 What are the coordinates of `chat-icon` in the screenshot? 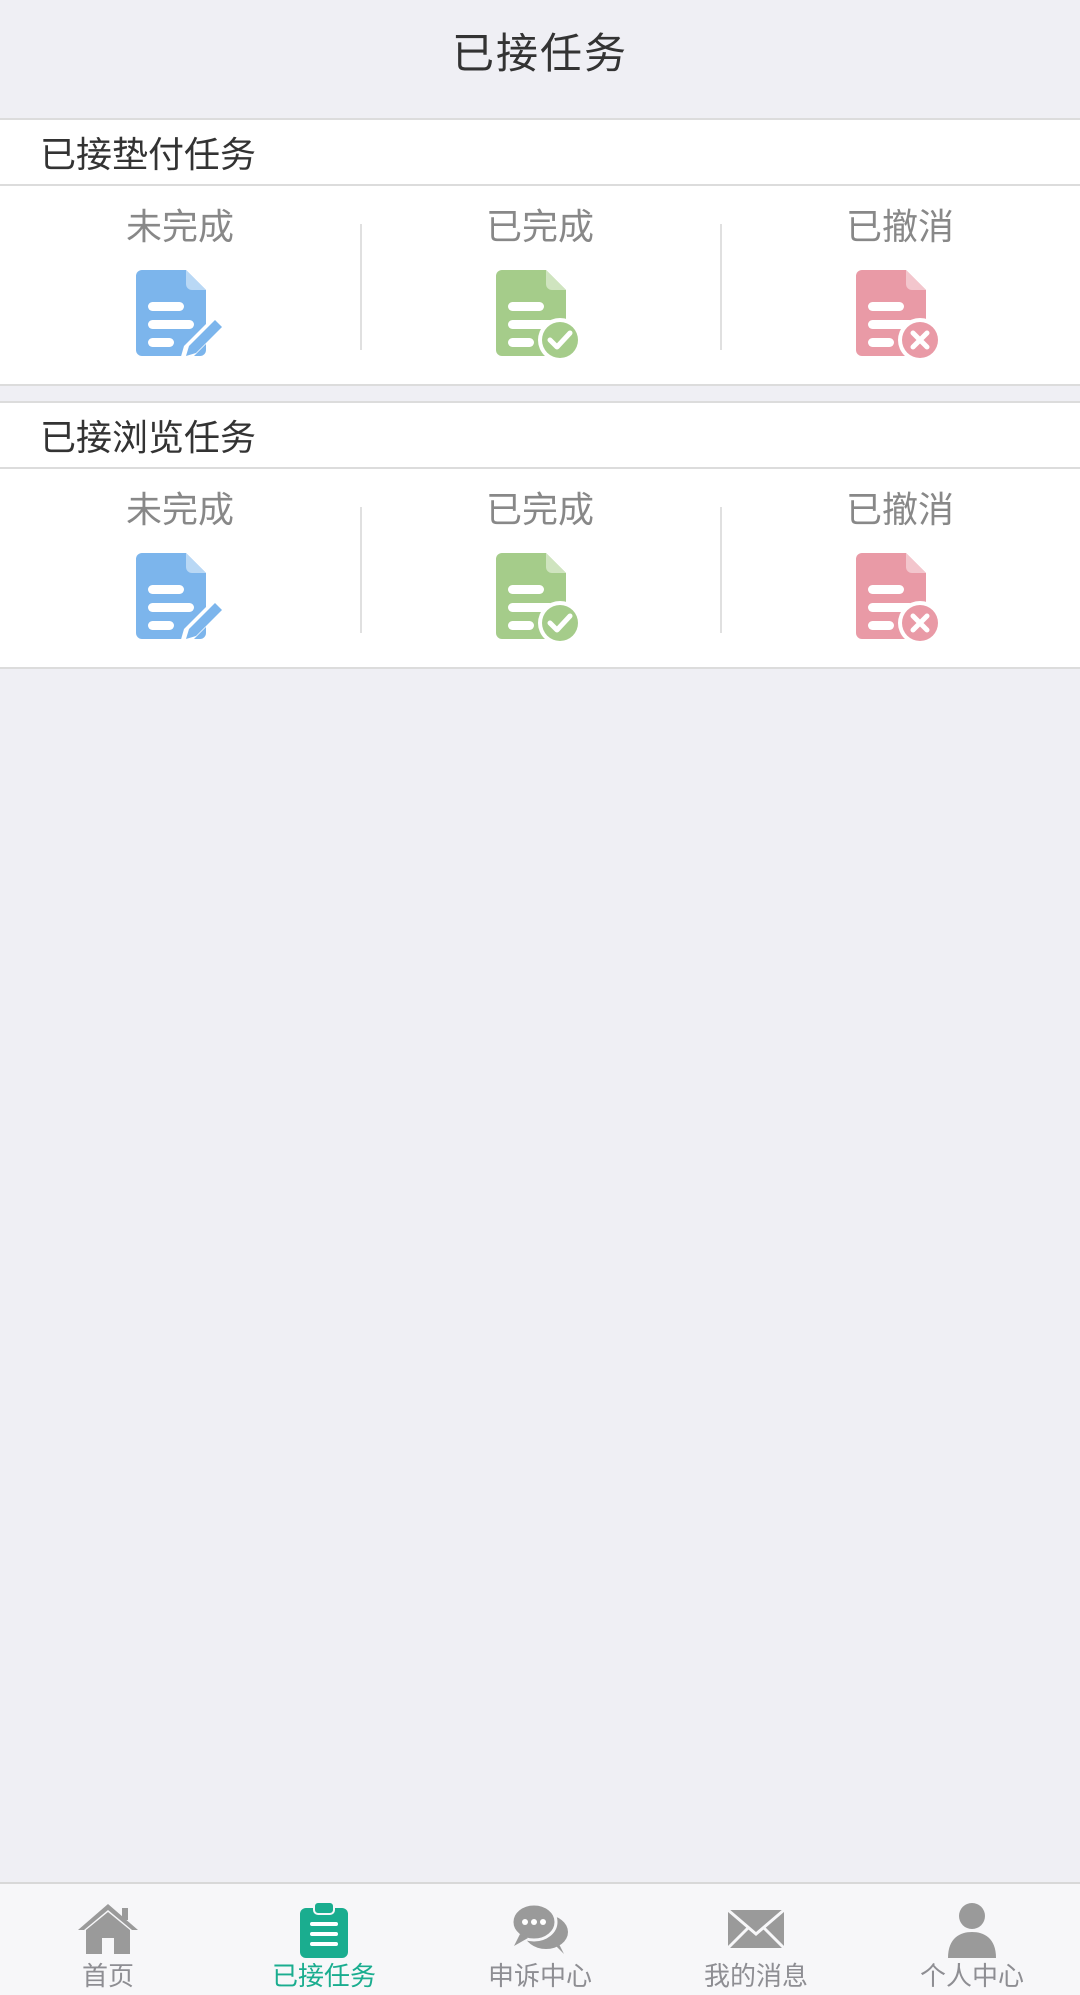 It's located at (539, 1928).